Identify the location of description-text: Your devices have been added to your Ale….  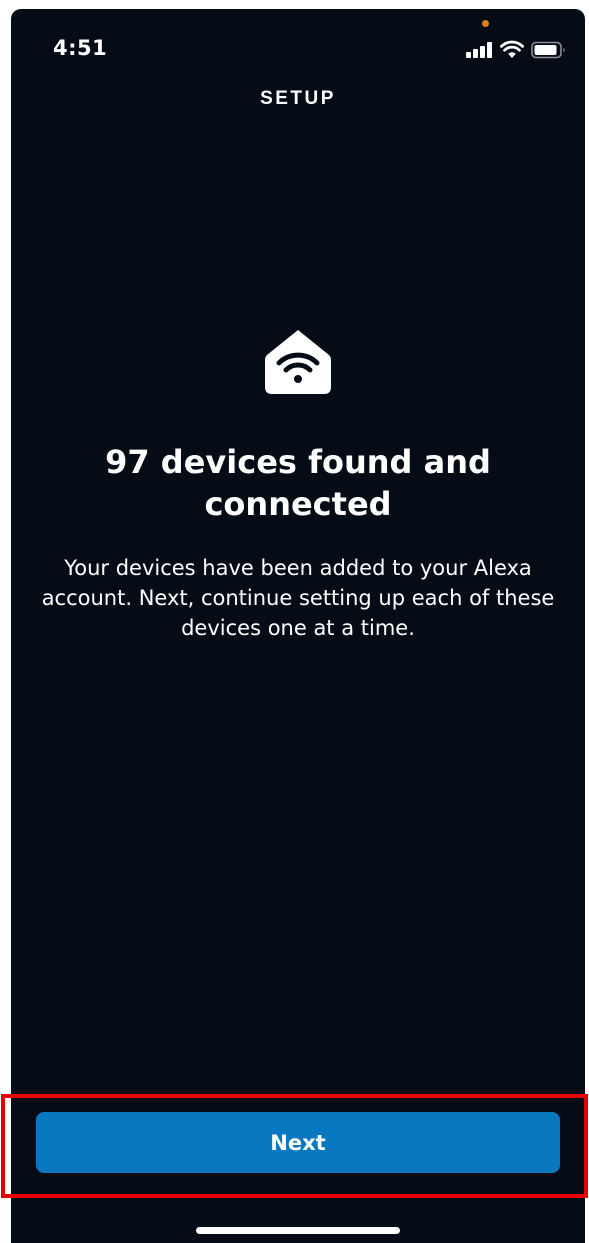
(298, 598).